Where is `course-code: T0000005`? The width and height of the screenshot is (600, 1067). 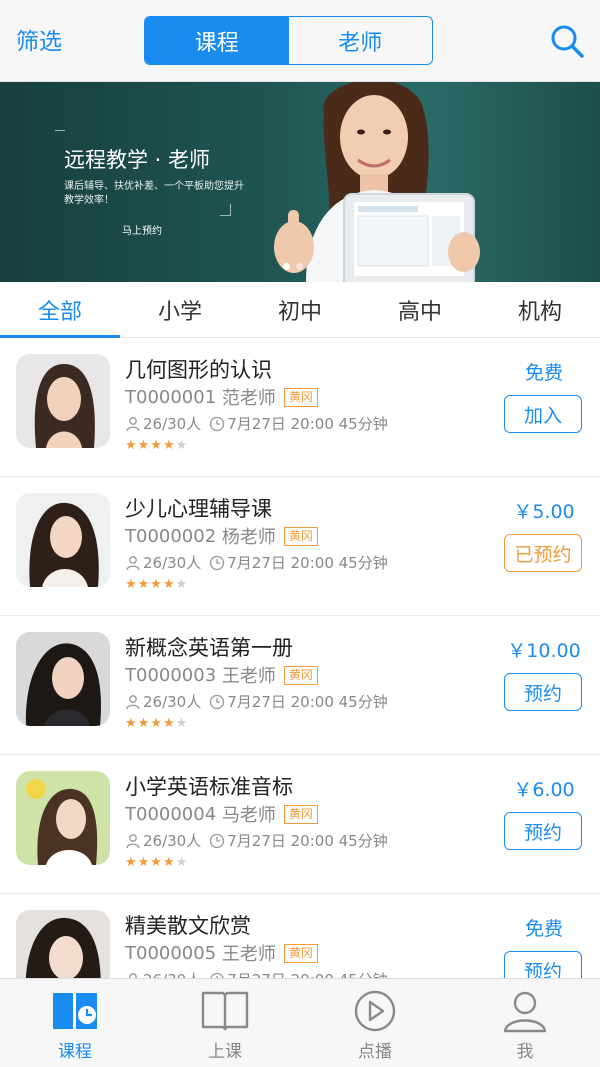
course-code: T0000005 is located at coordinates (171, 953).